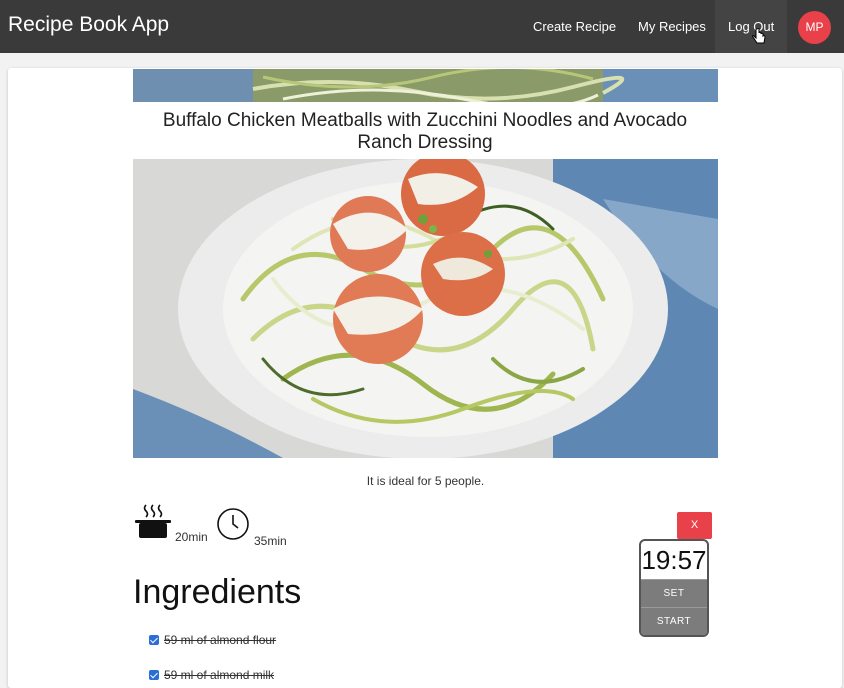 This screenshot has height=688, width=844. What do you see at coordinates (672, 26) in the screenshot?
I see `my-recipes-link: My Recipes` at bounding box center [672, 26].